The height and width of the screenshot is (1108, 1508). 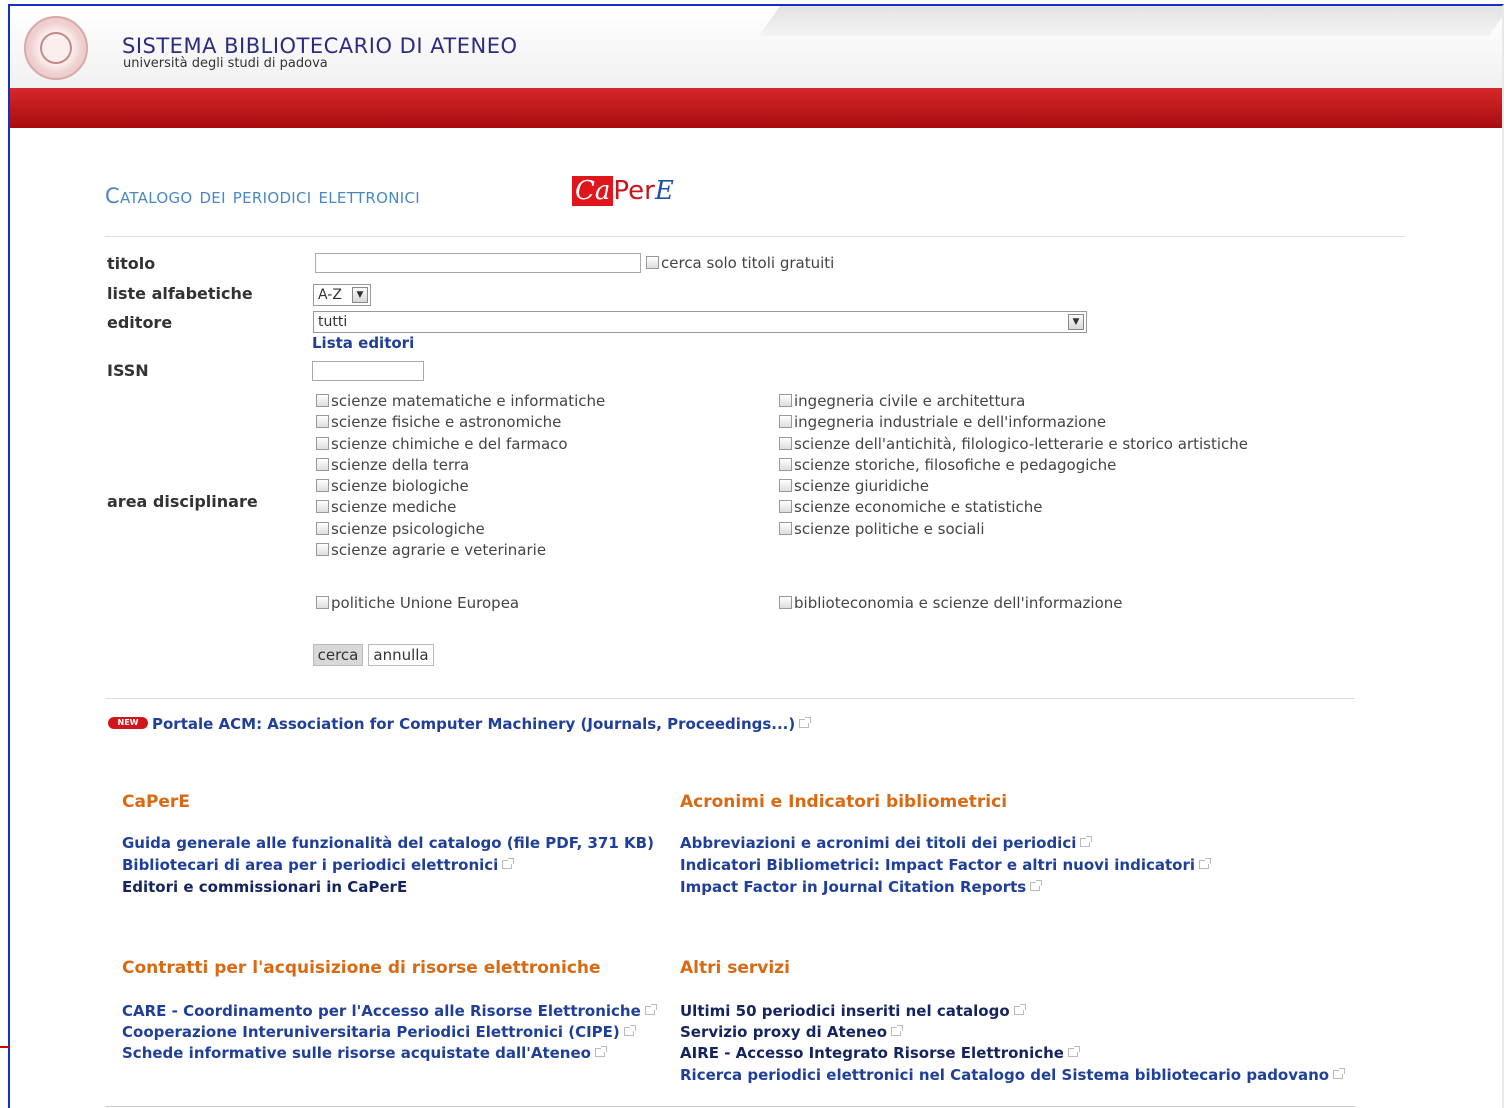 I want to click on search-button: cerca, so click(x=338, y=655).